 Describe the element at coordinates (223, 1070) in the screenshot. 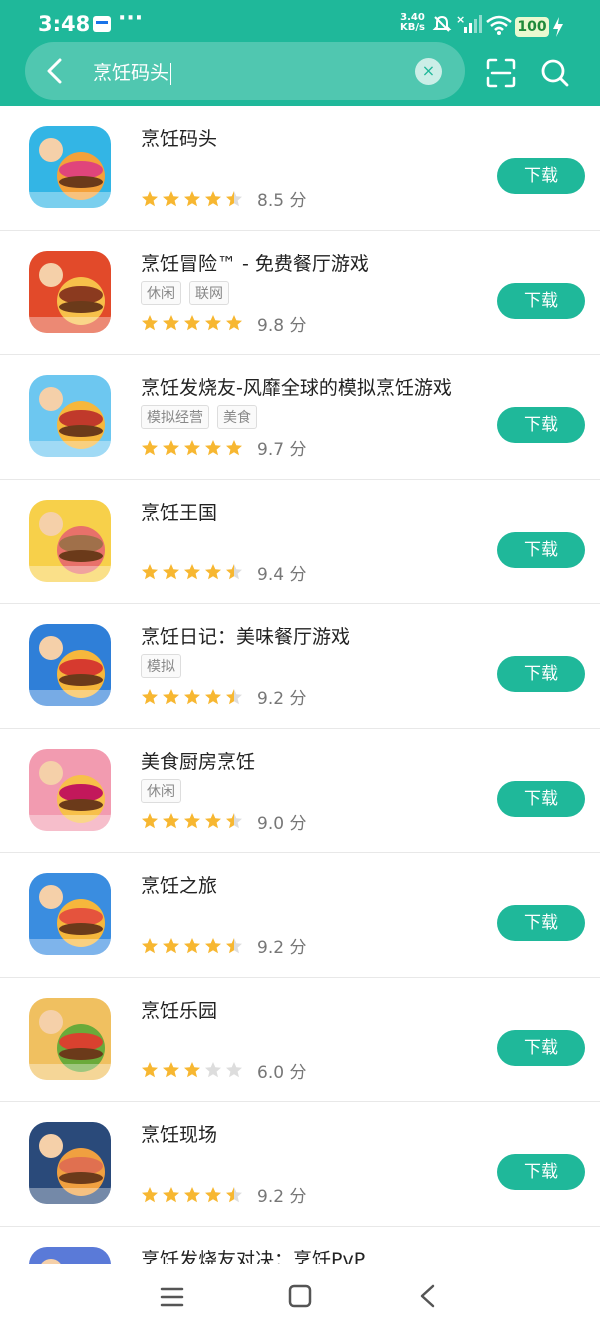

I see `rating: 6.0 分` at that location.